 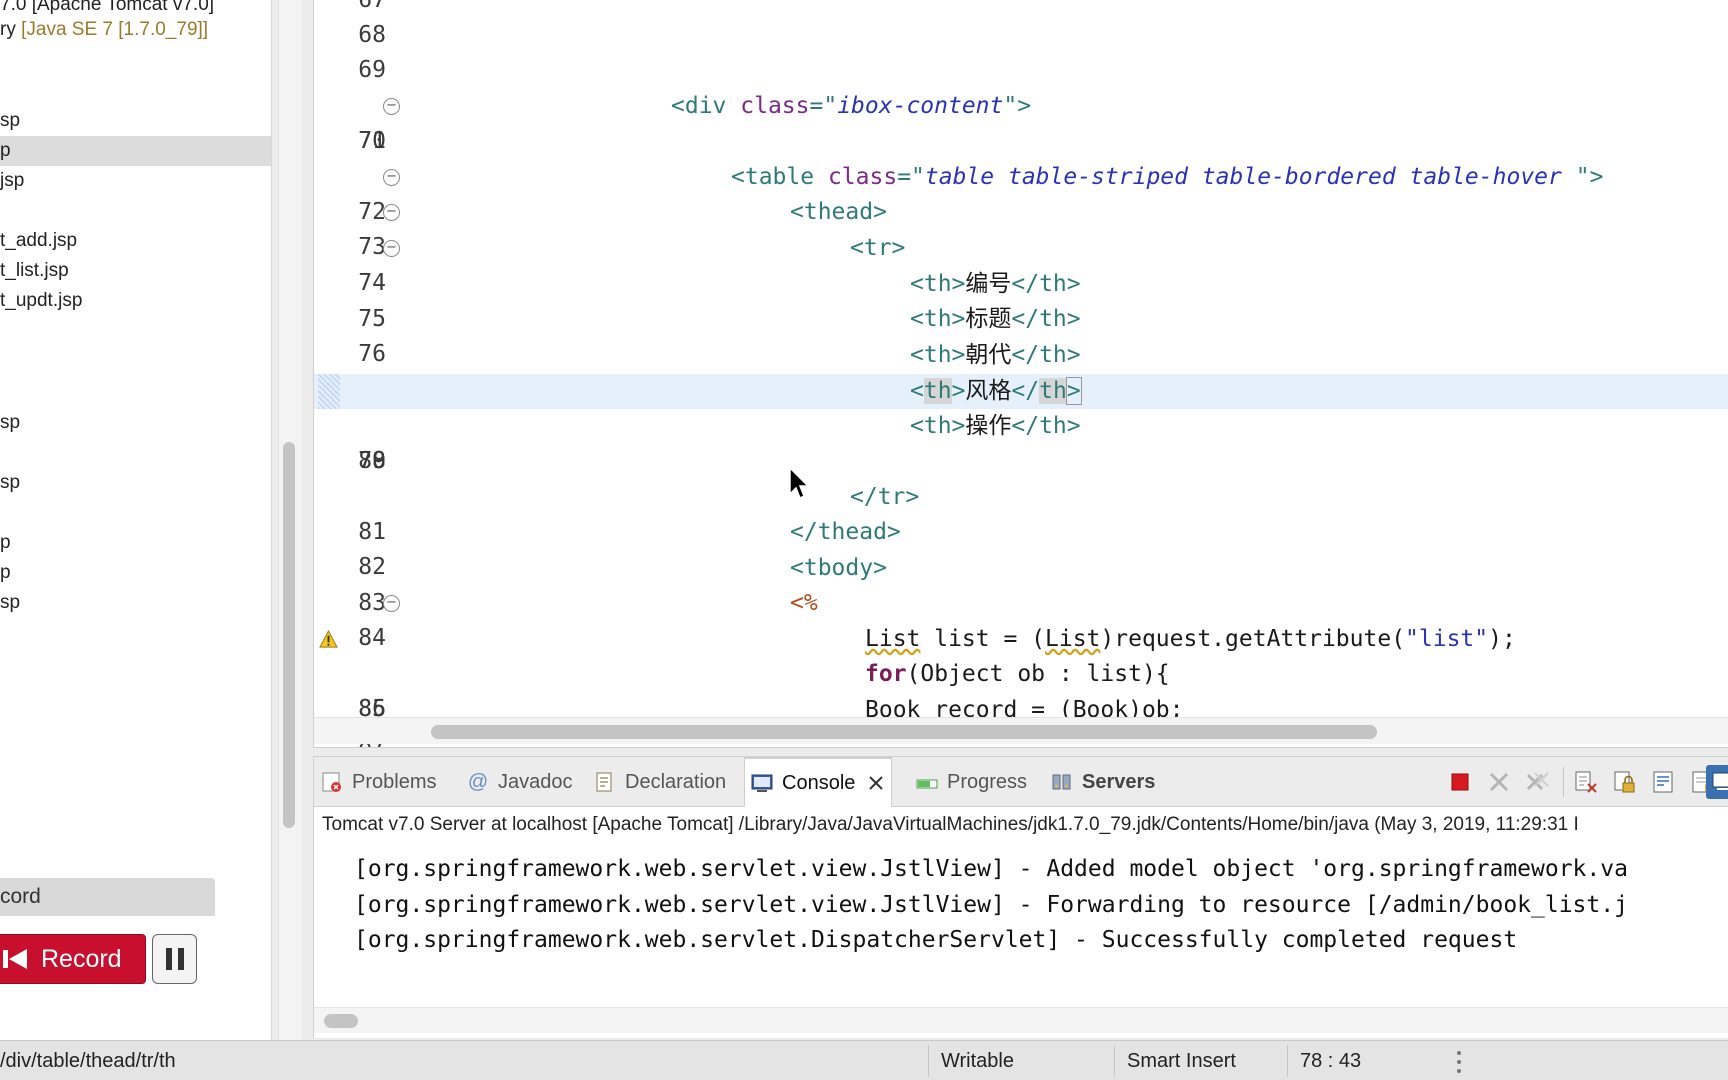 I want to click on record-button: Record, so click(x=73, y=959).